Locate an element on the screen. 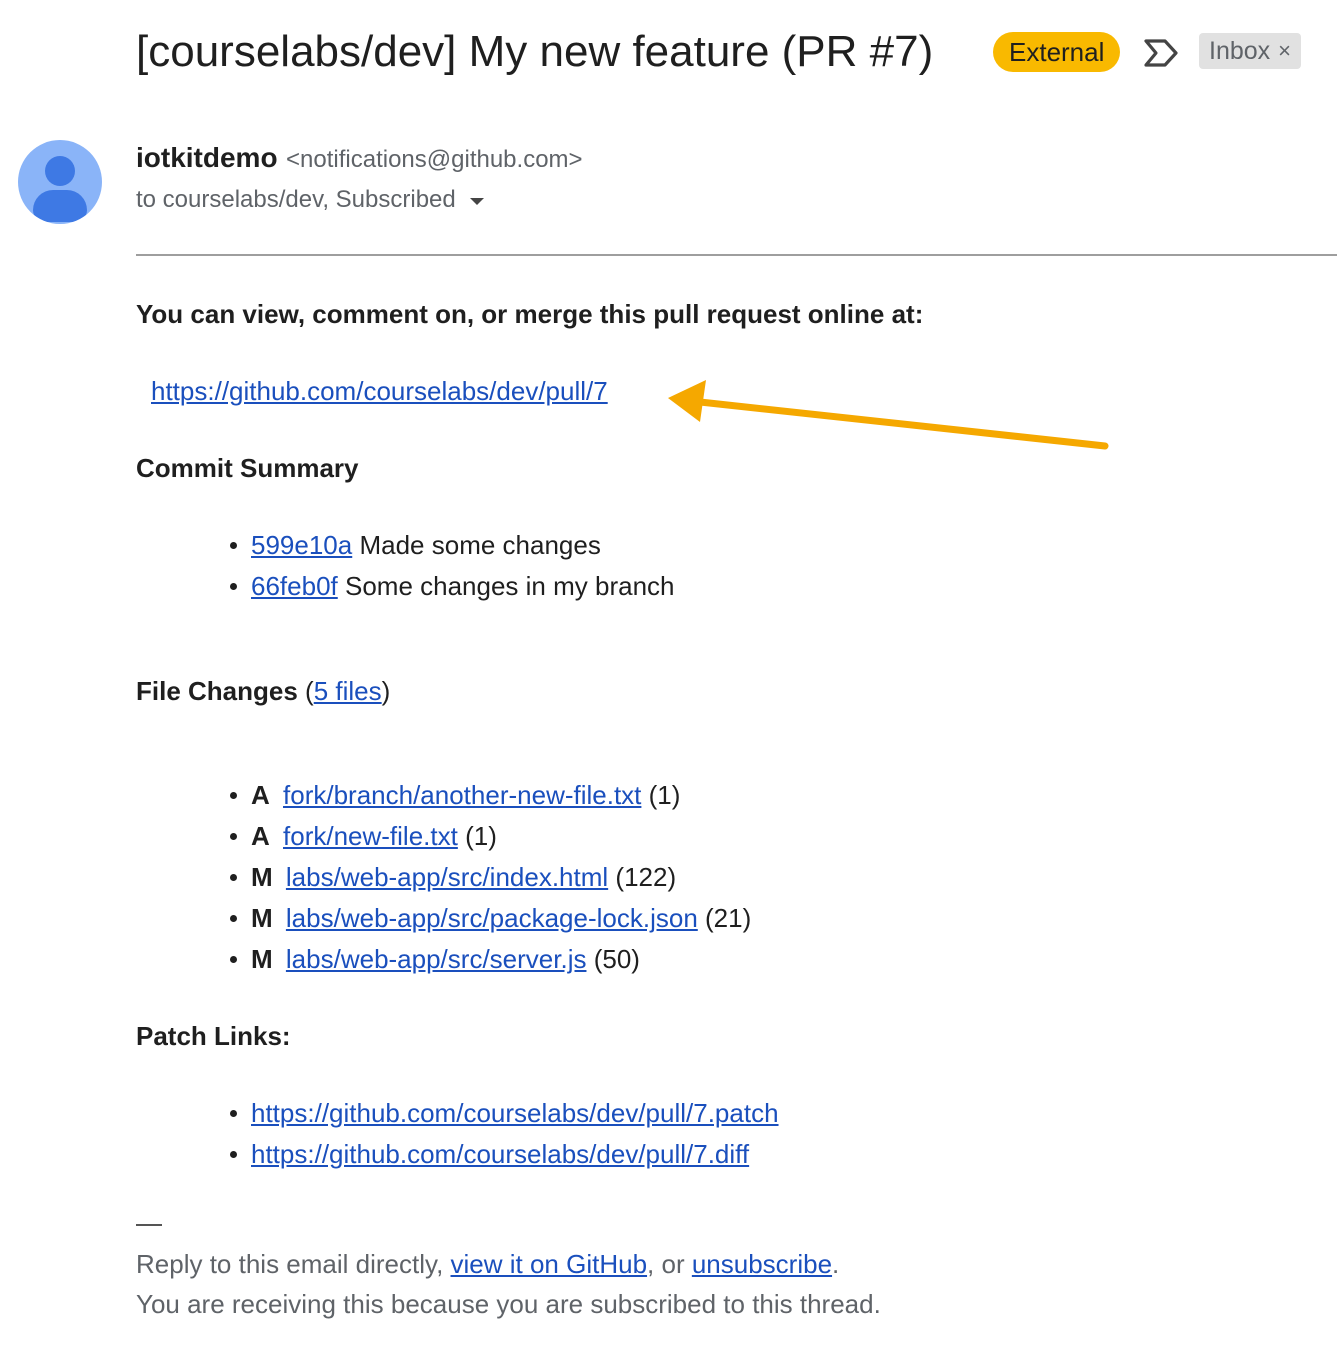 The width and height of the screenshot is (1337, 1346). paren-close: ) is located at coordinates (386, 691).